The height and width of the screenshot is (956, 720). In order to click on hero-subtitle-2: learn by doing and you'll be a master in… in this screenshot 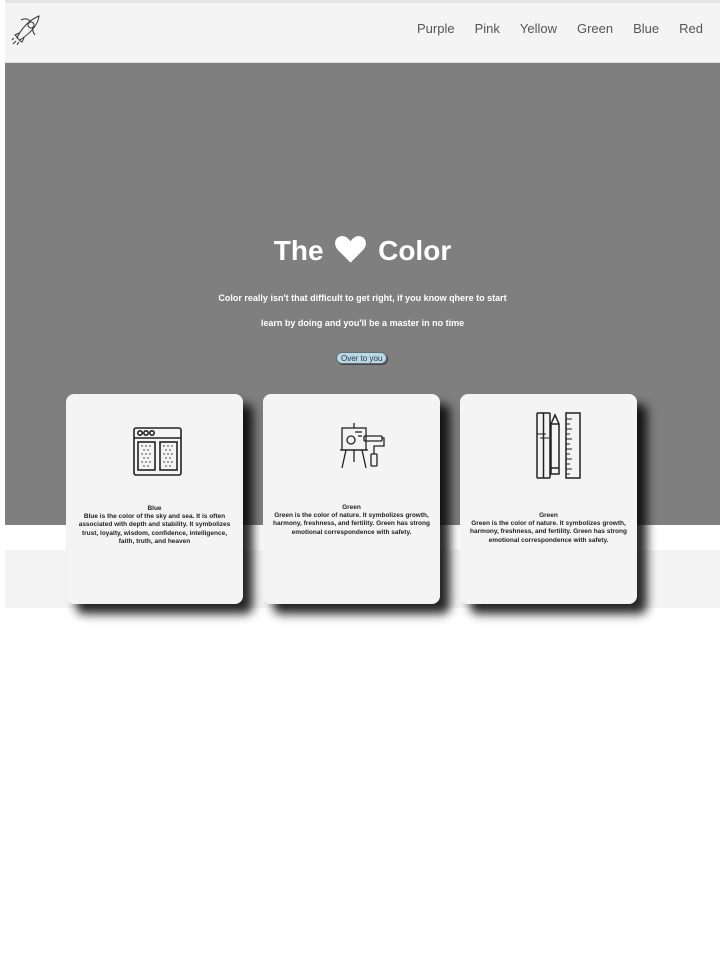, I will do `click(362, 323)`.